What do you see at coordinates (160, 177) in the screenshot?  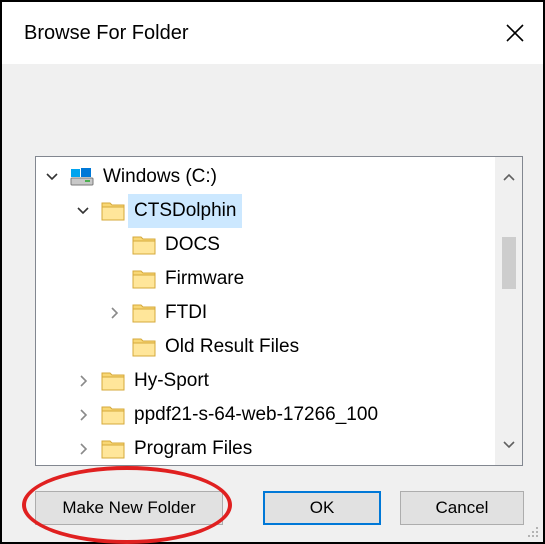 I see `tree-row-label: Windows (C:)` at bounding box center [160, 177].